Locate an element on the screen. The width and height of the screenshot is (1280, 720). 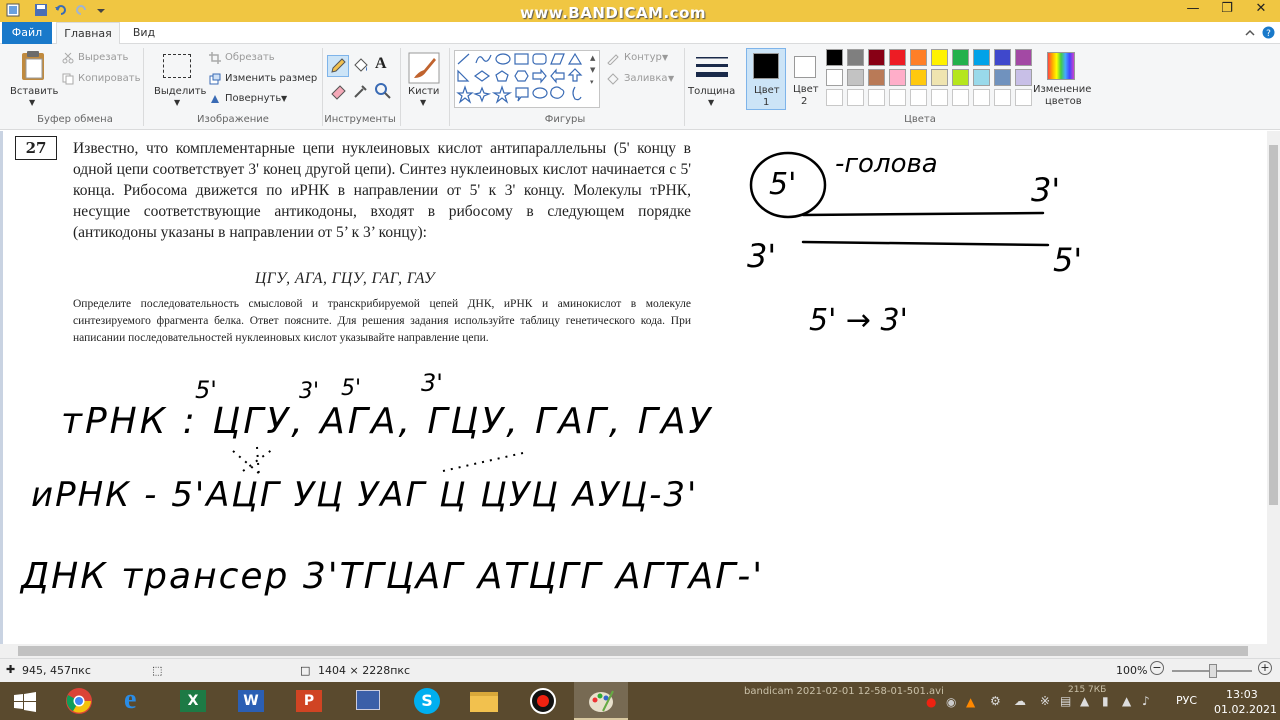
eraser-tool-icon is located at coordinates (339, 91).